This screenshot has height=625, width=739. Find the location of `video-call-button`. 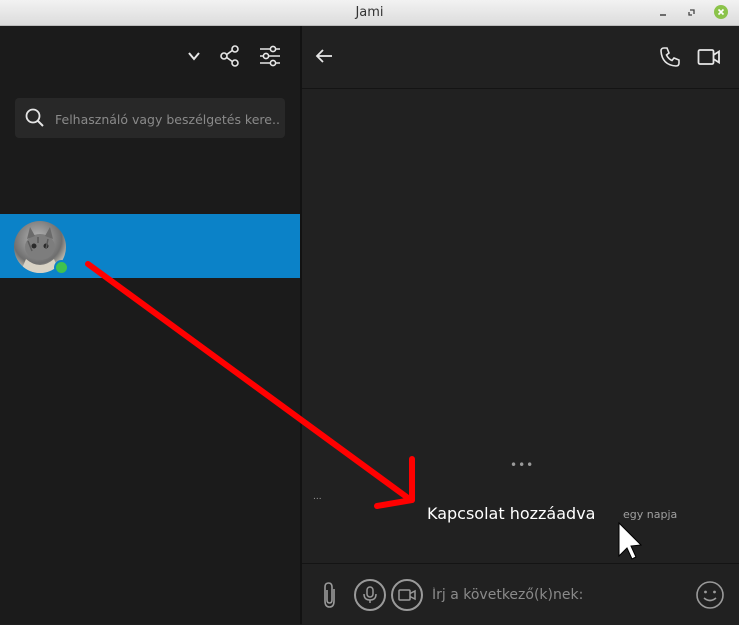

video-call-button is located at coordinates (709, 57).